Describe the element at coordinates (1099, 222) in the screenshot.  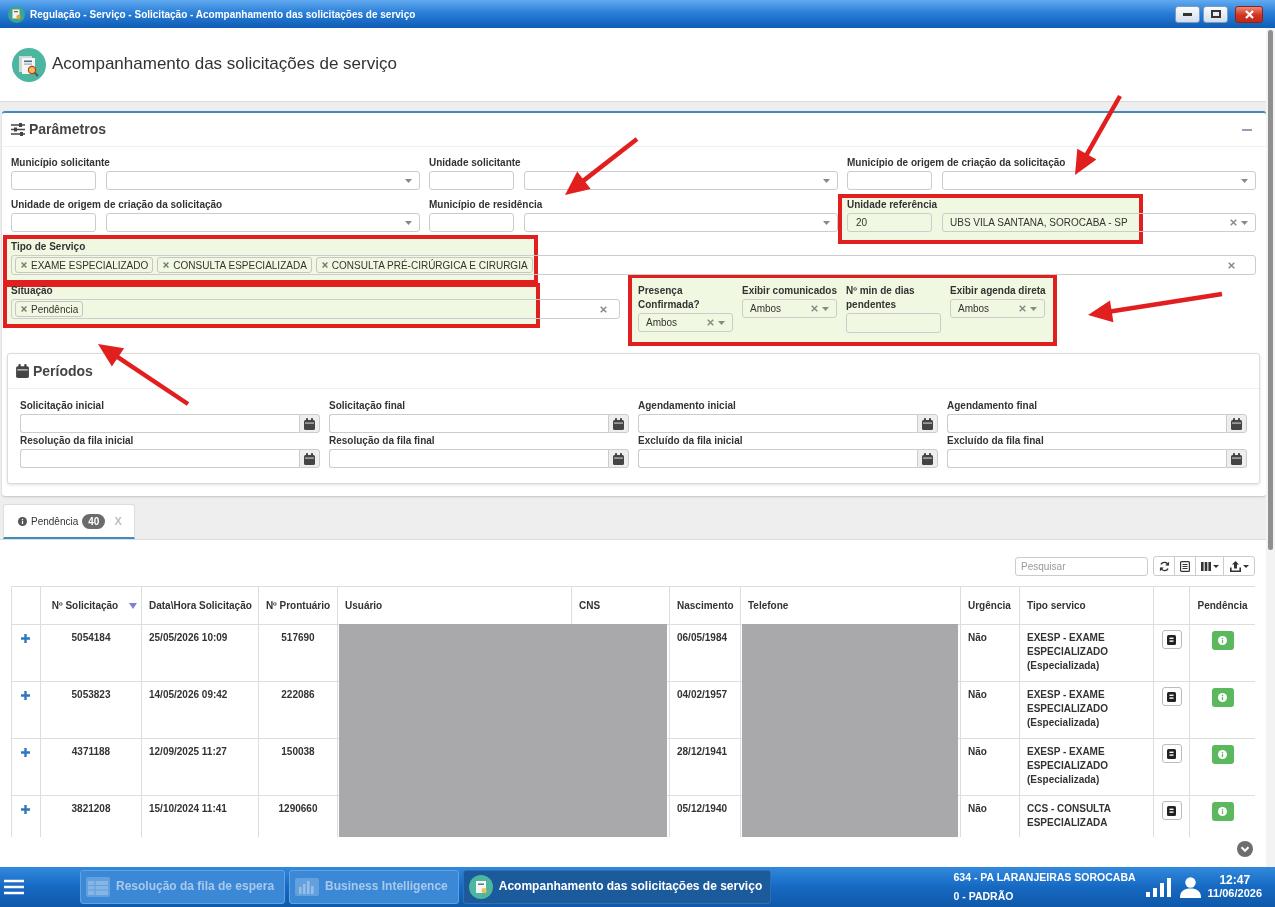
I see `select-field: UBS VILA SANTANA, SOROCABA - SP` at that location.